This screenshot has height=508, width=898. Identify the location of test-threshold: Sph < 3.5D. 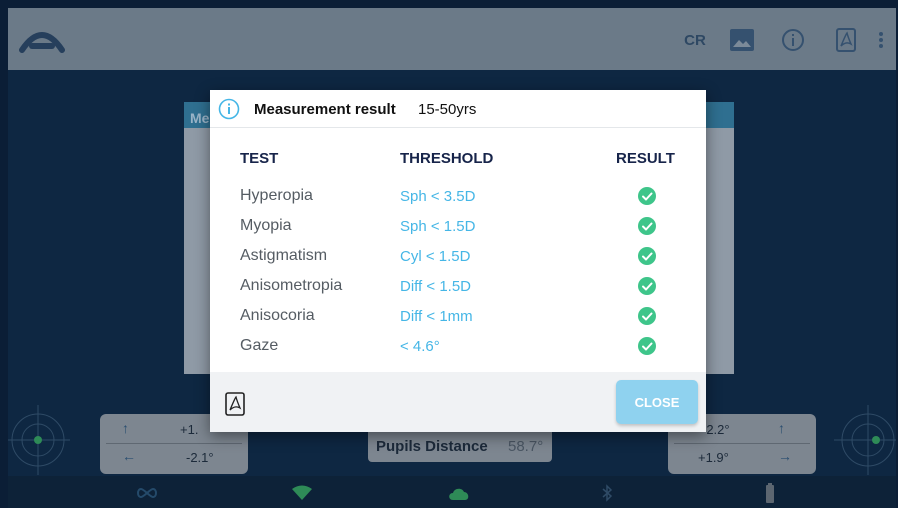
(438, 196).